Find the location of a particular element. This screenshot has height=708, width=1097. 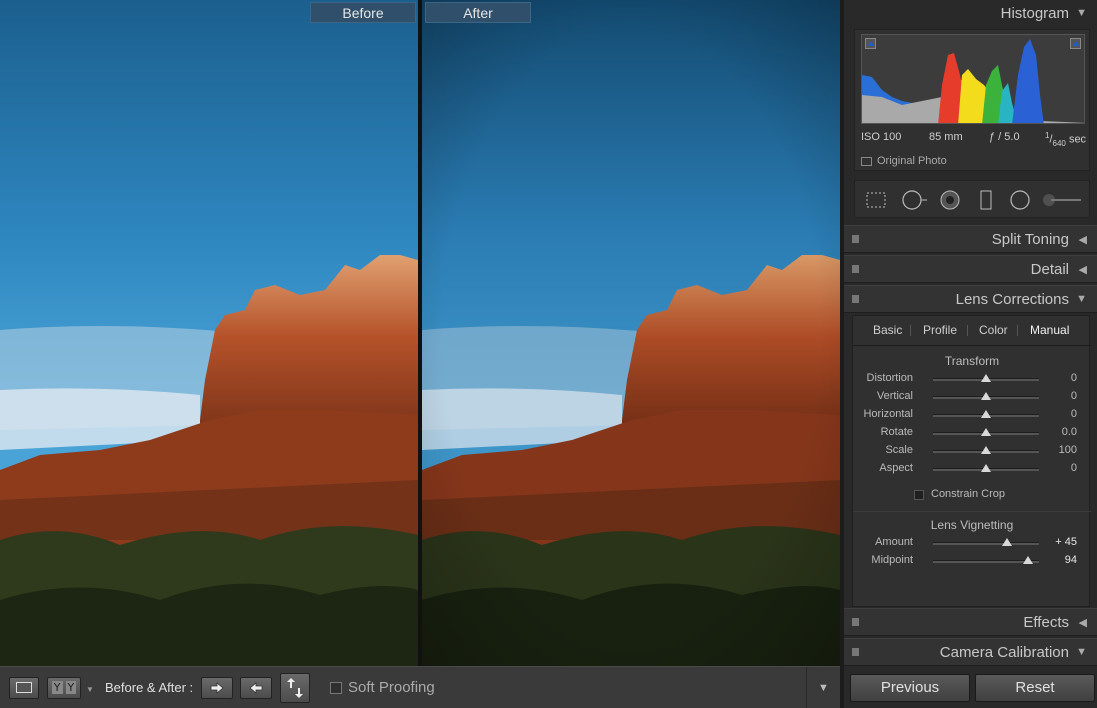

graduated-filter-icon is located at coordinates (986, 200).